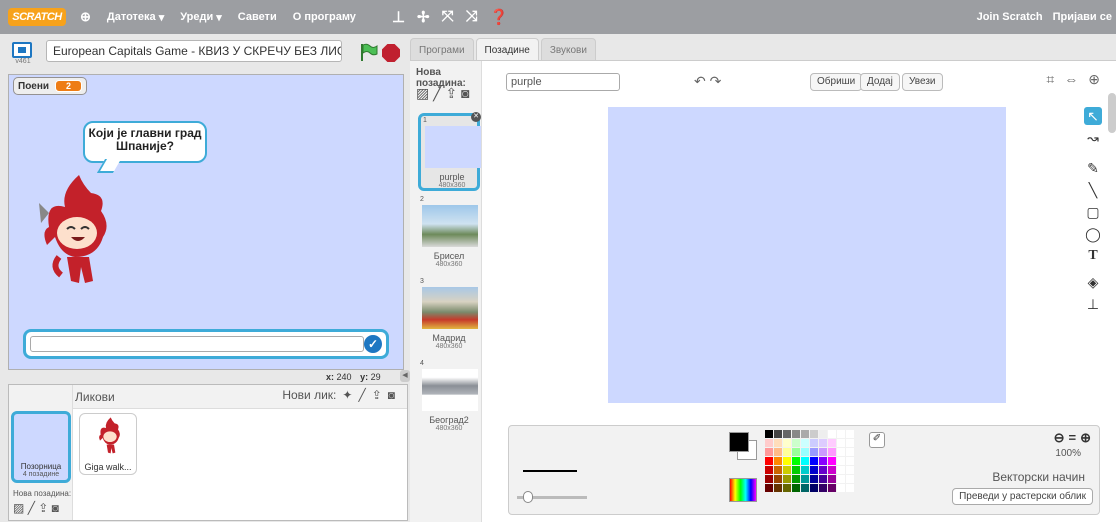 This screenshot has height=522, width=1116. Describe the element at coordinates (1093, 256) in the screenshot. I see `text-icon: T` at that location.